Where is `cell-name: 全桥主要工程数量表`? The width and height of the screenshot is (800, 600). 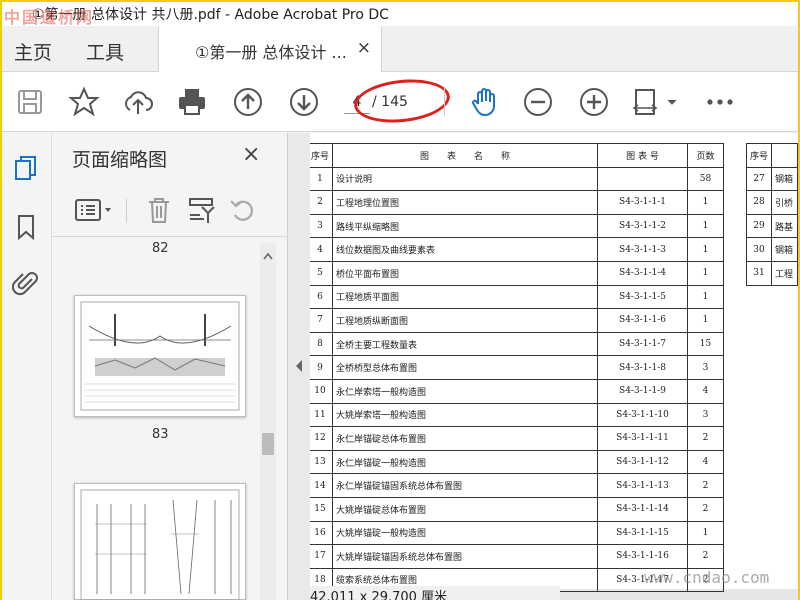
cell-name: 全桥主要工程数量表 is located at coordinates (465, 344).